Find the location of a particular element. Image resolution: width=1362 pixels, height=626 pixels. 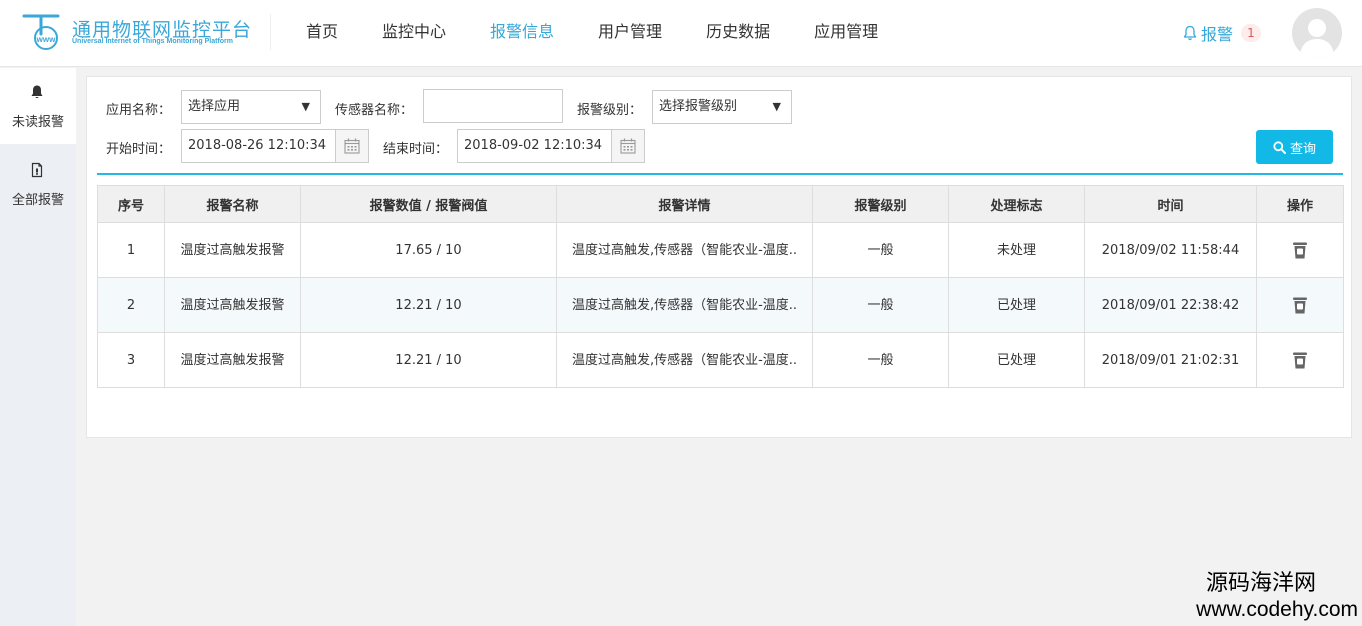

column-header-index: 序号 is located at coordinates (131, 204).